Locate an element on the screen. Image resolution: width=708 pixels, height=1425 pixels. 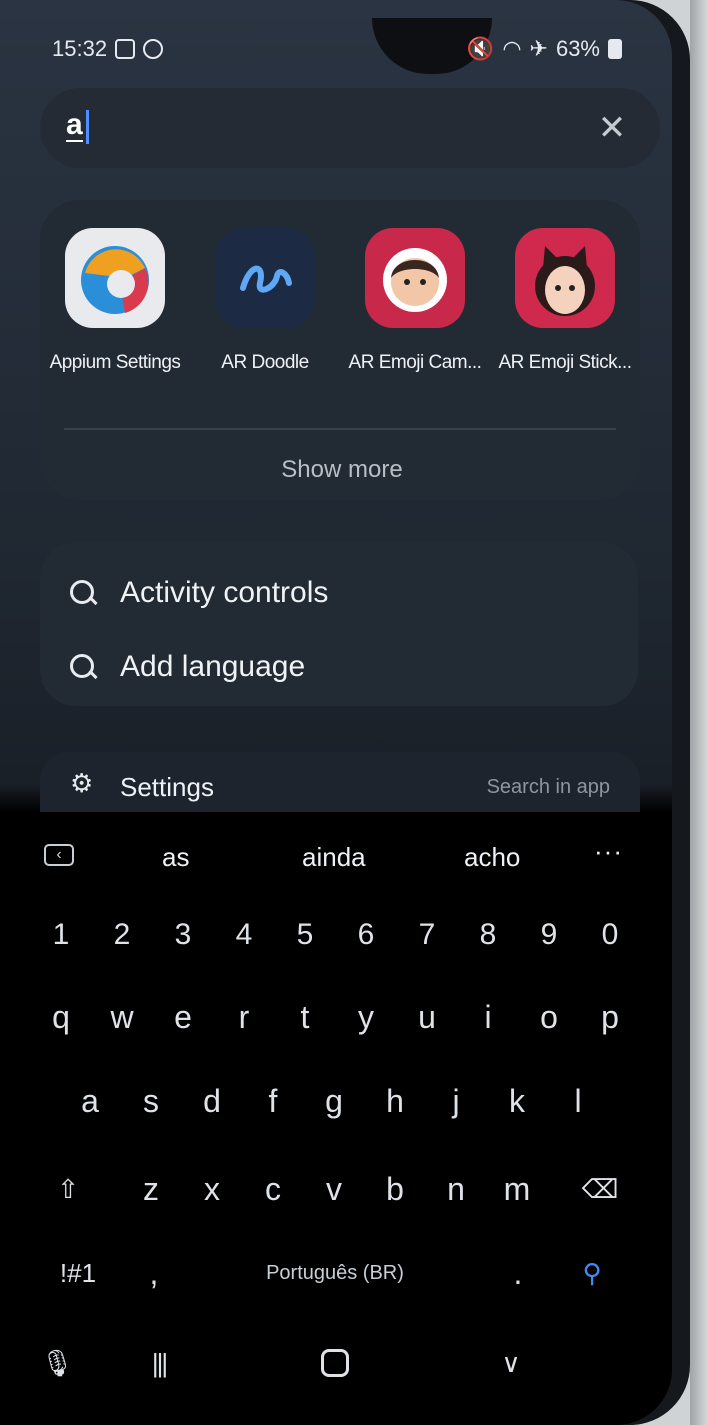
key-7: 7 is located at coordinates (427, 935).